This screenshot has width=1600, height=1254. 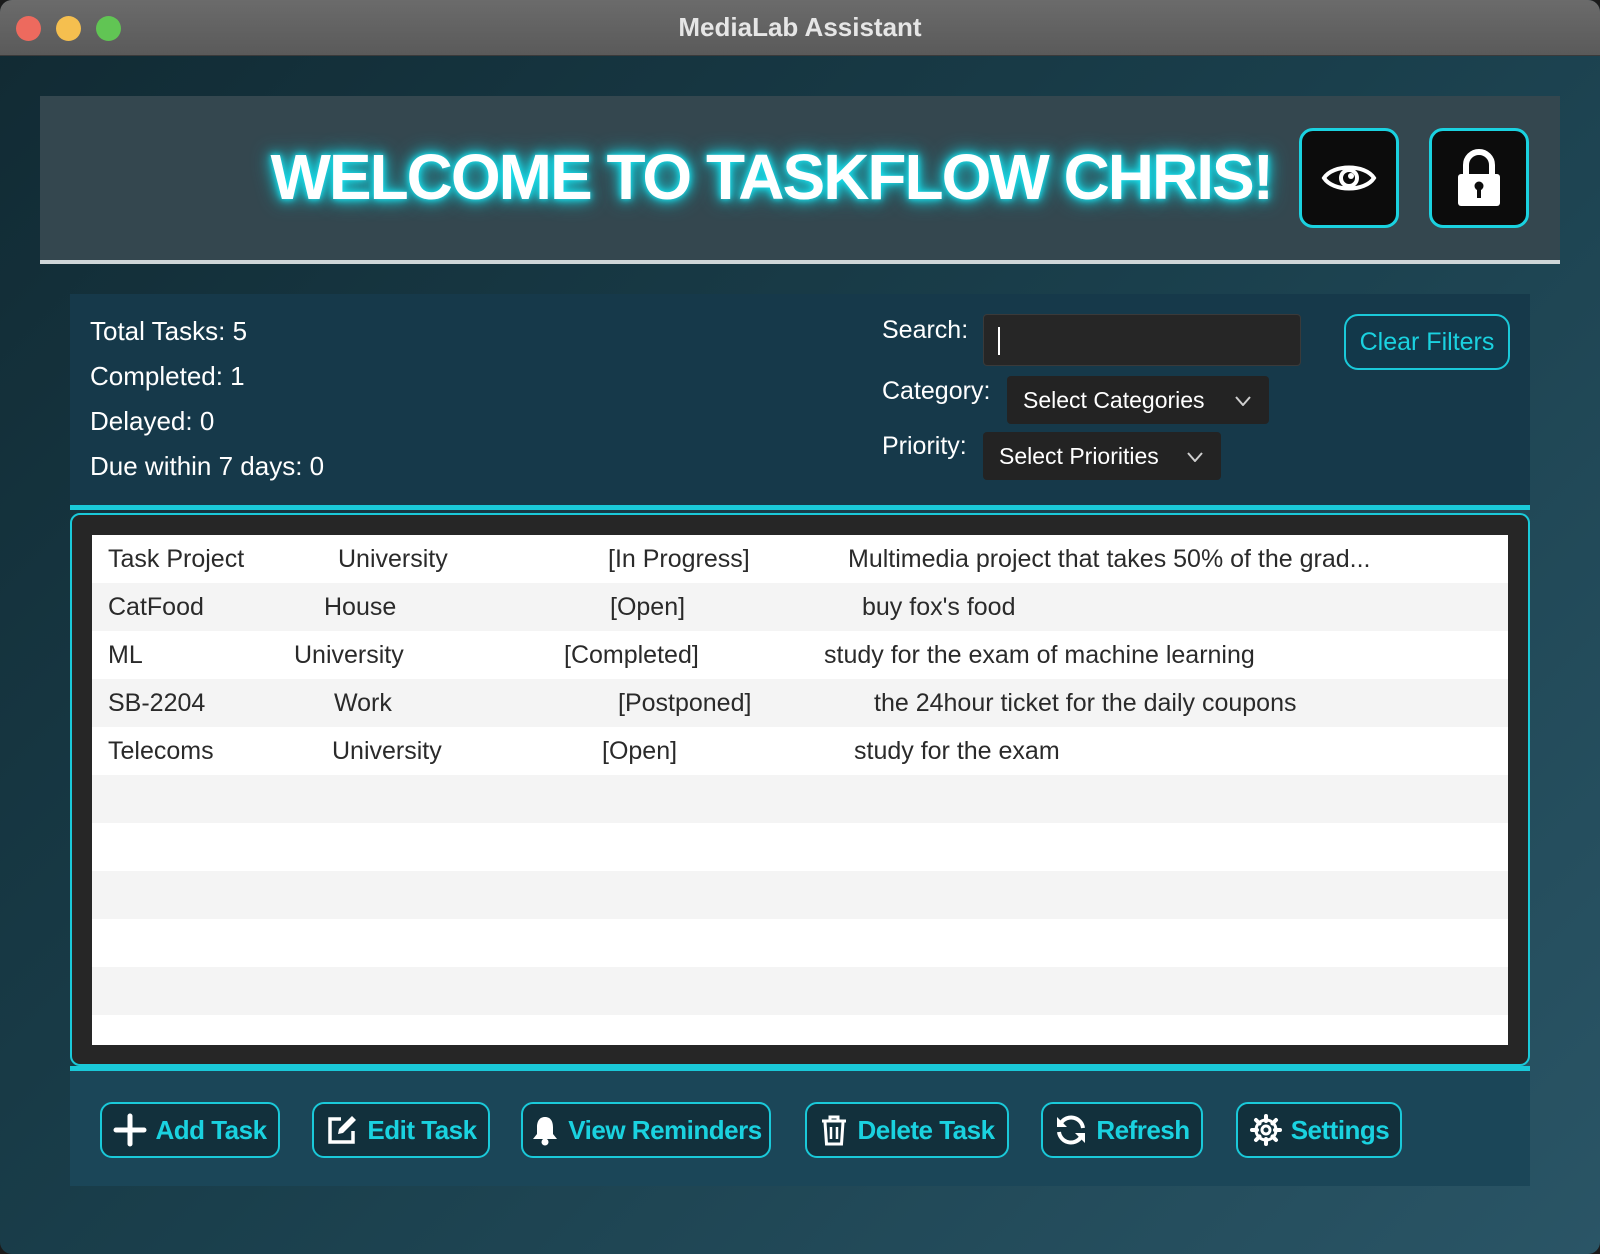 What do you see at coordinates (207, 466) in the screenshot?
I see `due-soon-stat: Due within 7 days: 0` at bounding box center [207, 466].